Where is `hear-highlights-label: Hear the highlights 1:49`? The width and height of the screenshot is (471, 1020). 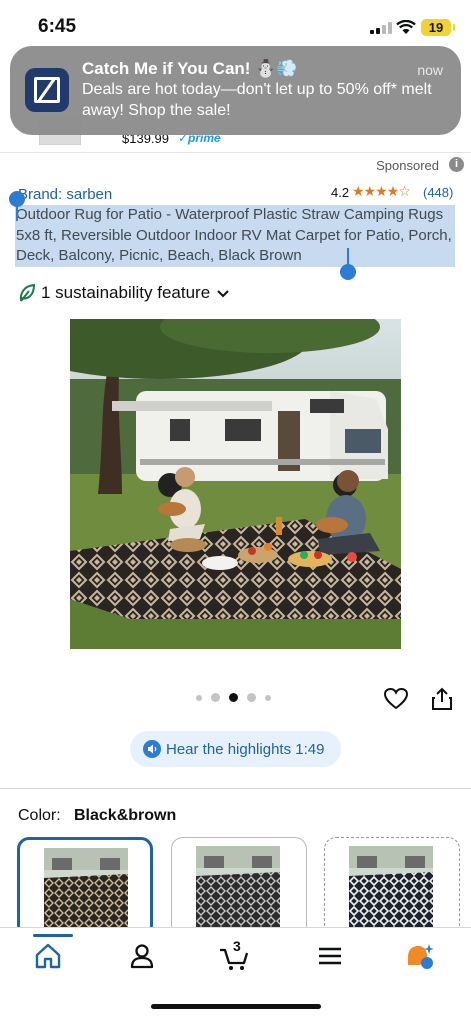
hear-highlights-label: Hear the highlights 1:49 is located at coordinates (245, 749).